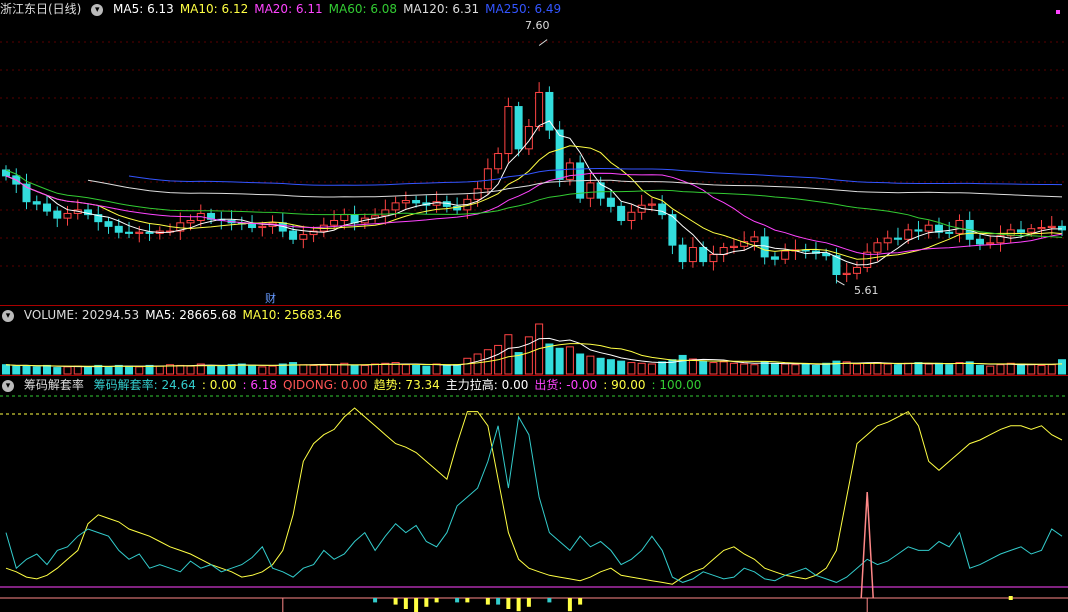 This screenshot has width=1068, height=612. Describe the element at coordinates (534, 355) in the screenshot. I see `vol-ma10-line` at that location.